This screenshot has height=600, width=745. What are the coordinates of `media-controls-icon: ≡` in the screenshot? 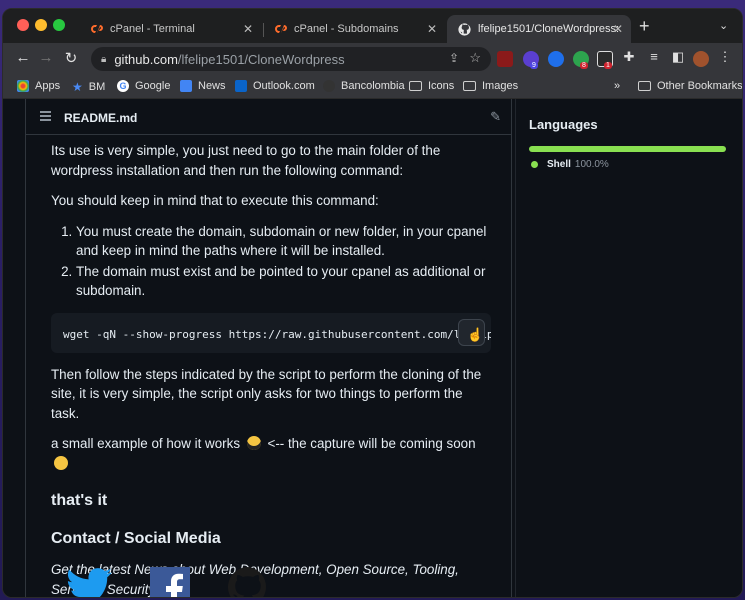 It's located at (654, 56).